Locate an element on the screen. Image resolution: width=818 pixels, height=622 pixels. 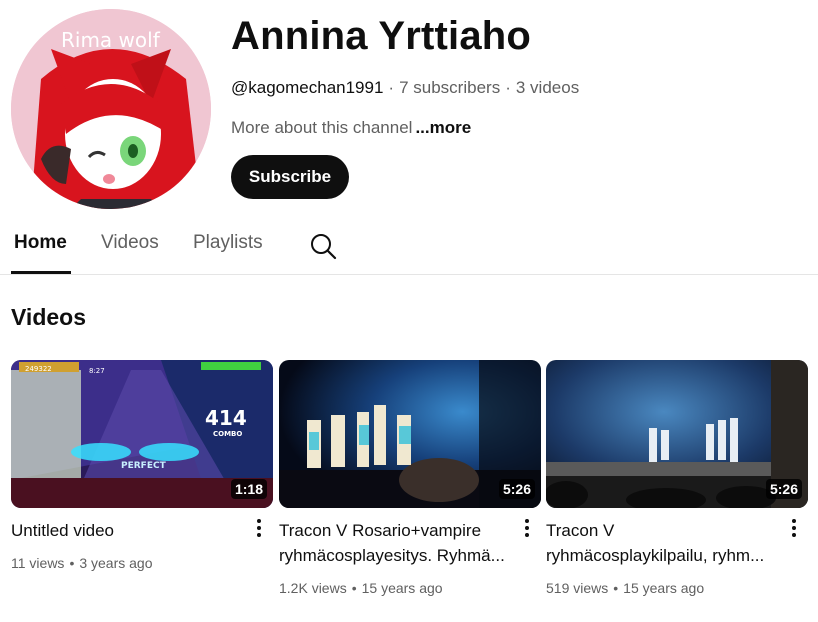
channel-avatar: Rima wolf is located at coordinates (111, 109).